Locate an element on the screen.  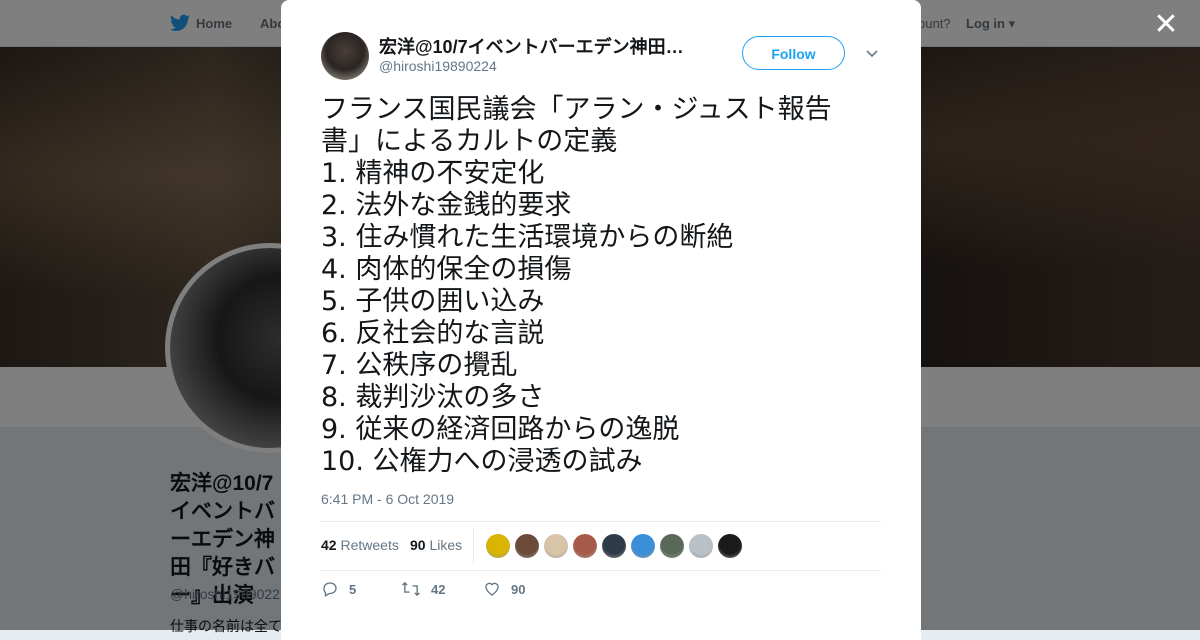
retweet-stat: 42 Retweets is located at coordinates (360, 545).